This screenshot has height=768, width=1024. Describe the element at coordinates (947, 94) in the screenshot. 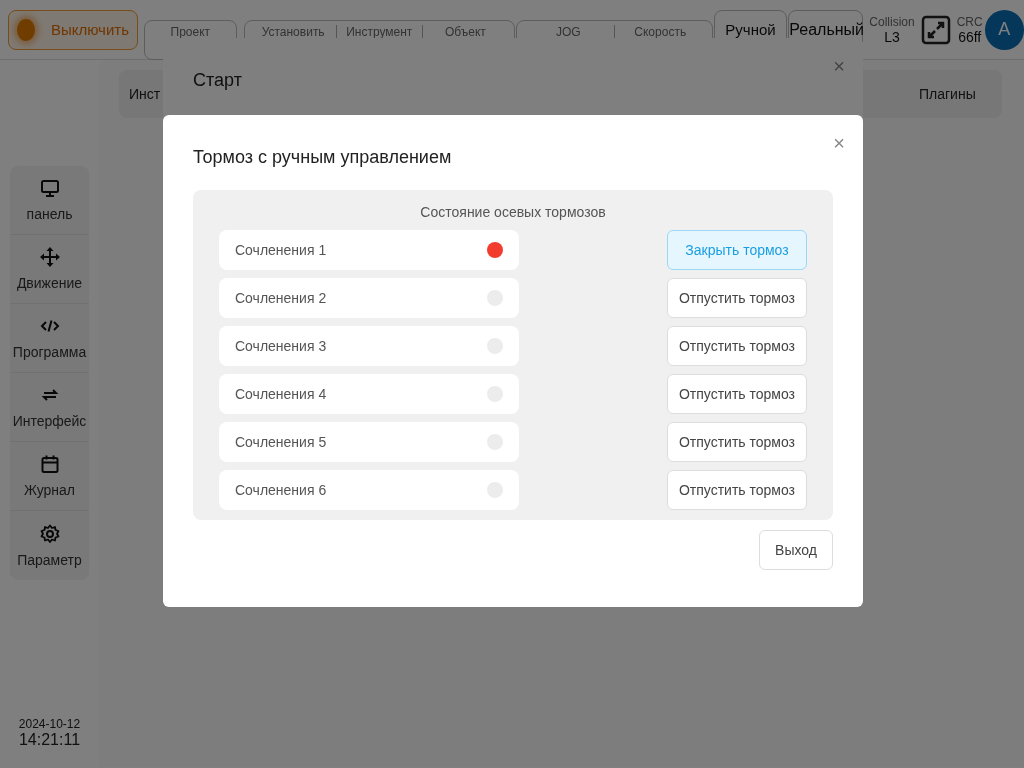

I see `tab: Плагины` at that location.